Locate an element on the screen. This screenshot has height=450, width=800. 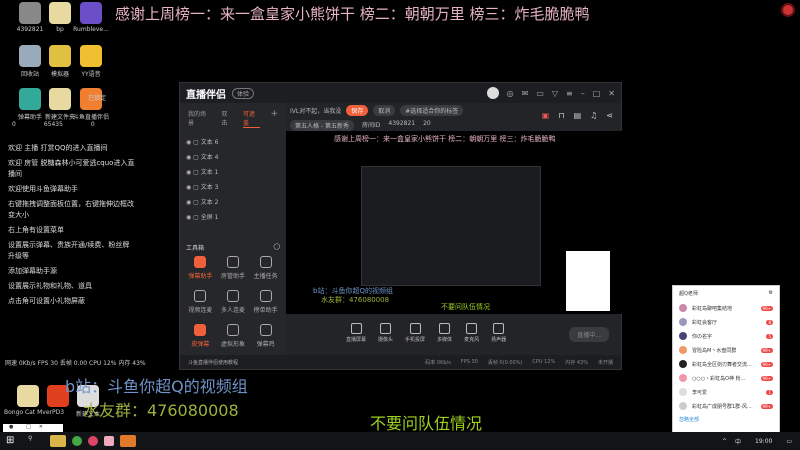
control-button: 麦克风 is located at coordinates (471, 333).